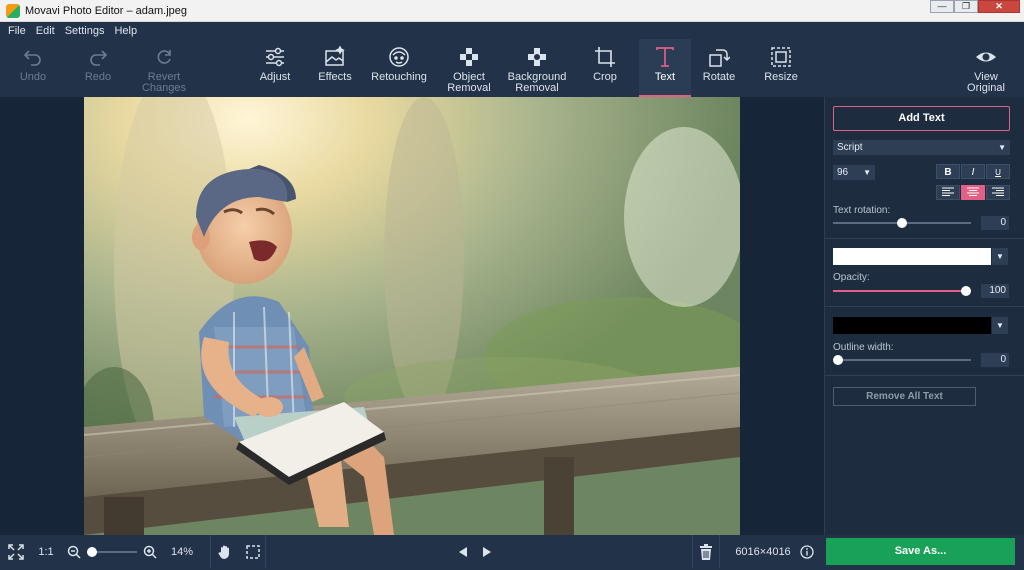  I want to click on menu-settings: Settings, so click(85, 31).